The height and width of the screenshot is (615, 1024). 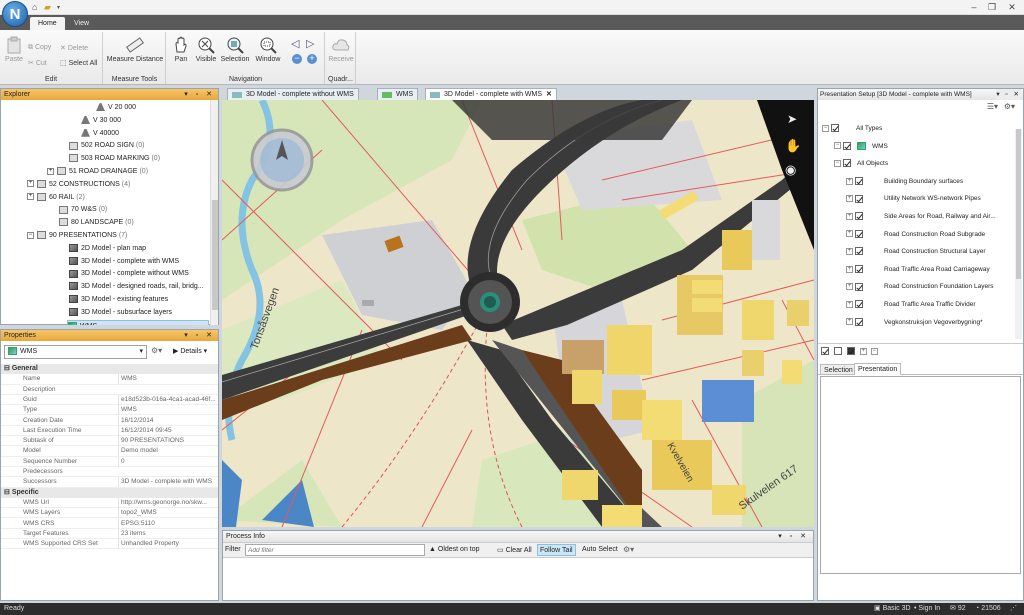 What do you see at coordinates (109, 534) in the screenshot?
I see `property-row: Target Features 23 items` at bounding box center [109, 534].